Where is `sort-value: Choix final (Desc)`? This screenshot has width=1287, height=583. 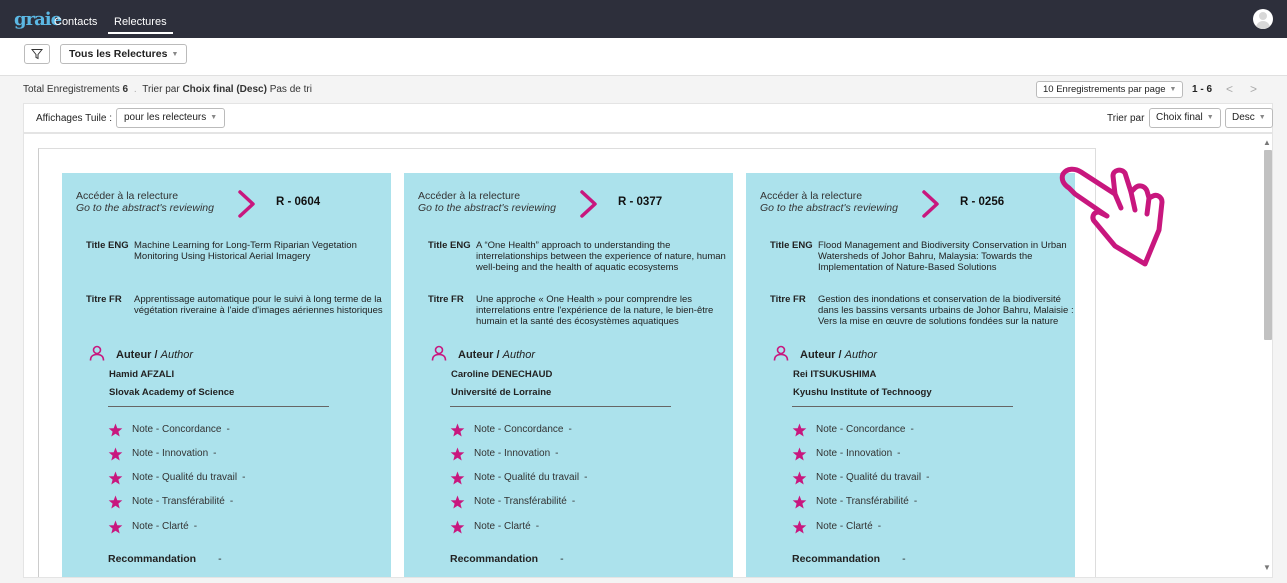
sort-value: Choix final (Desc) is located at coordinates (224, 89).